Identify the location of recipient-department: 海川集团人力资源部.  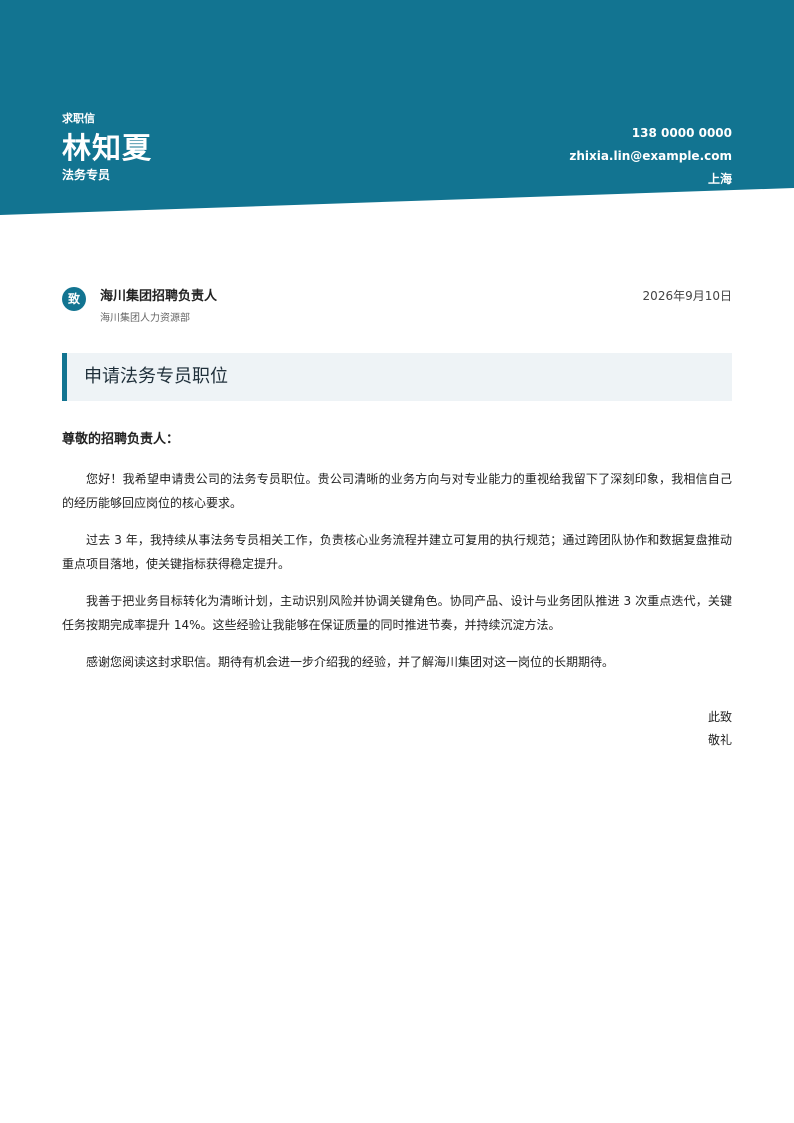
(145, 318).